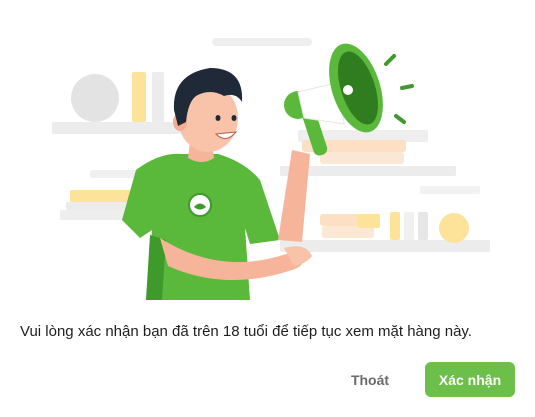 This screenshot has height=417, width=535. I want to click on confirm-button: Xác nhận, so click(470, 379).